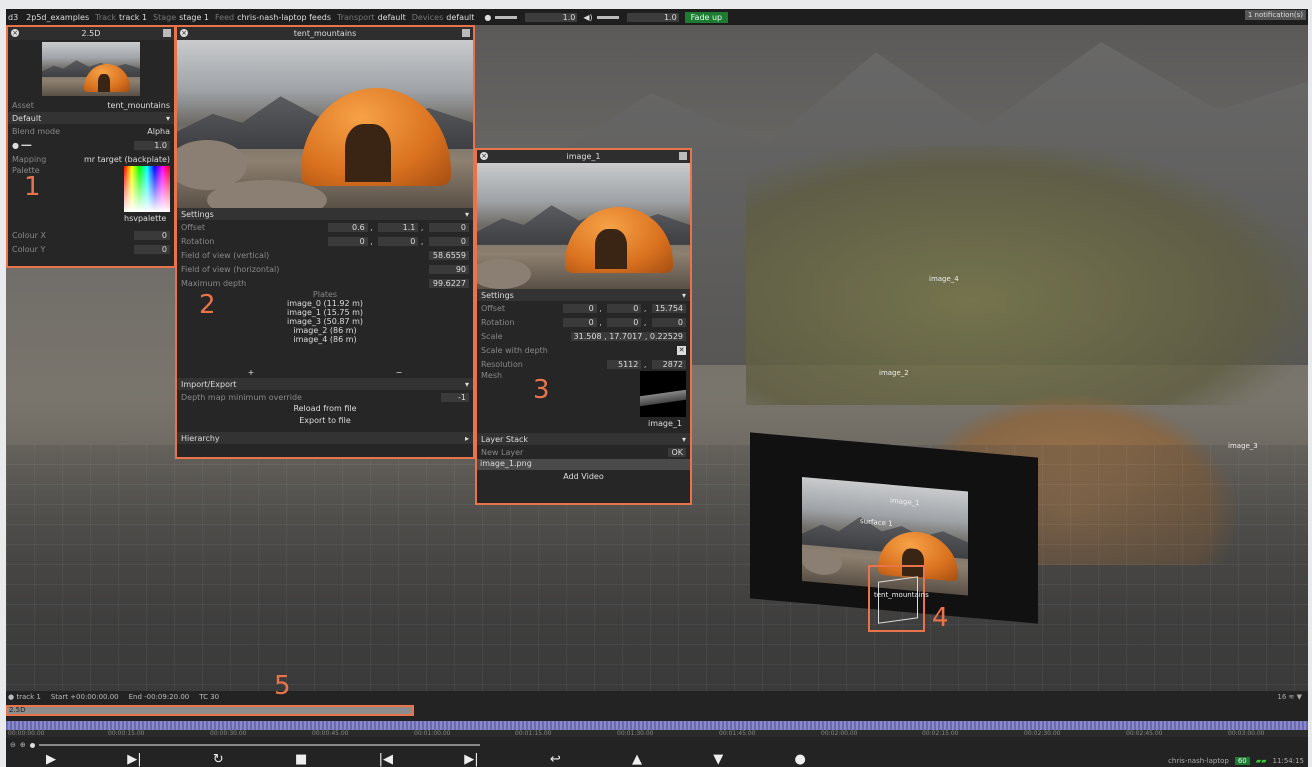  Describe the element at coordinates (21, 145) in the screenshot. I see `brightness-slider-icon: ● ━━` at that location.